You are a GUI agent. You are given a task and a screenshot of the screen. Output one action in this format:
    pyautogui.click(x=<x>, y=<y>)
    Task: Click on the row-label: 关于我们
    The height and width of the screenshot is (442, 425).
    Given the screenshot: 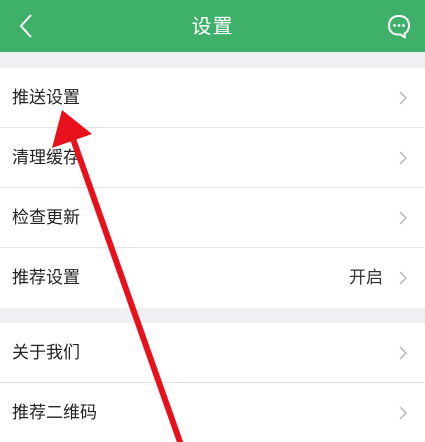 What is the action you would take?
    pyautogui.click(x=46, y=353)
    